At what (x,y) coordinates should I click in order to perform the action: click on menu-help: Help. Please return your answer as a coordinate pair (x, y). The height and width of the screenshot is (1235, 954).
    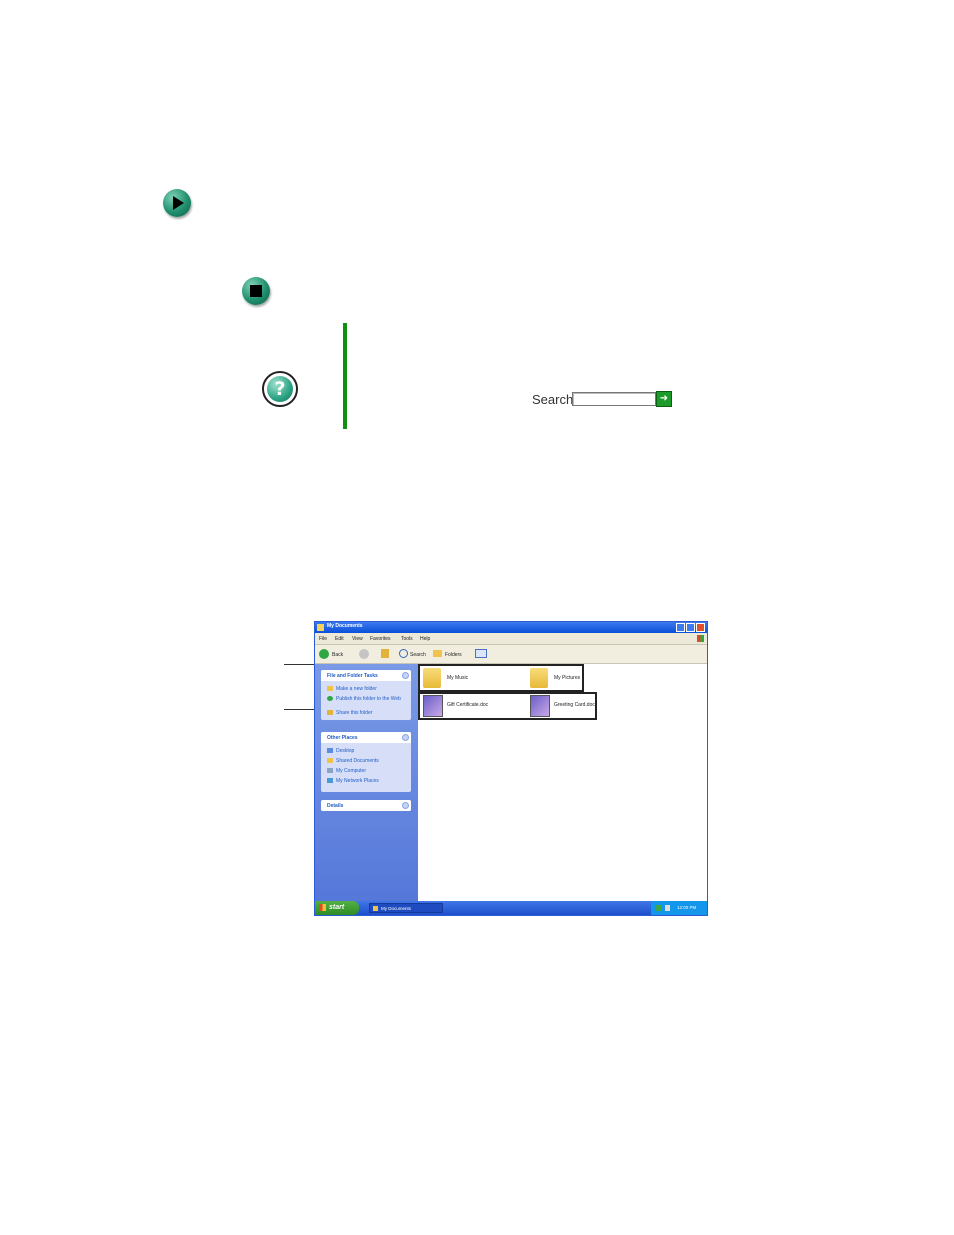
    Looking at the image, I should click on (425, 639).